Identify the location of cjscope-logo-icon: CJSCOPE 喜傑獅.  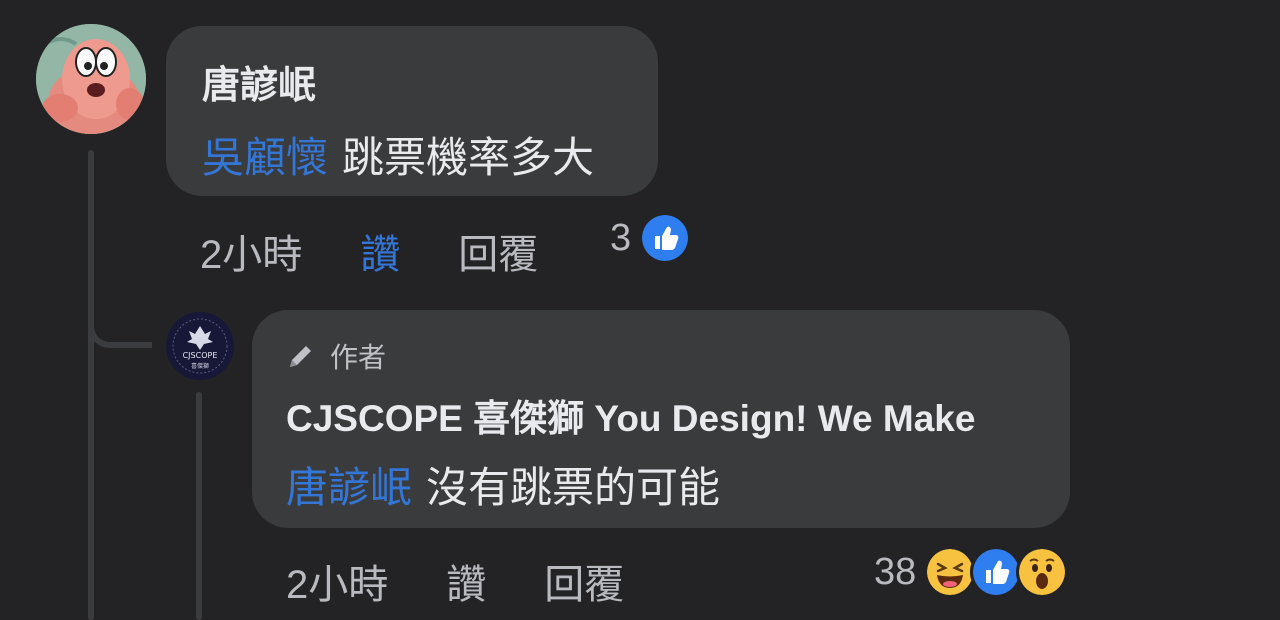
(200, 346).